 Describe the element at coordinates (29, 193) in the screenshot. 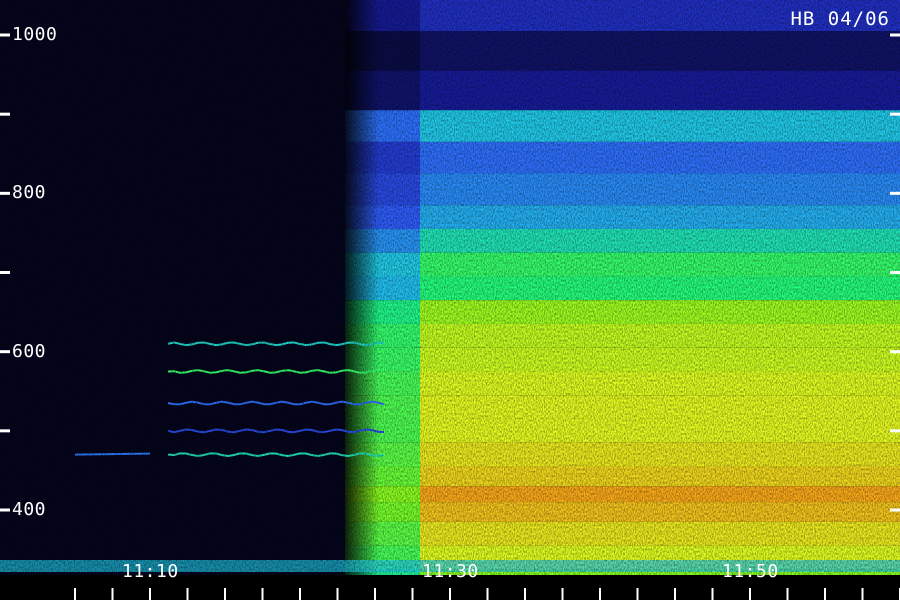

I see `y-tick-label: 800` at that location.